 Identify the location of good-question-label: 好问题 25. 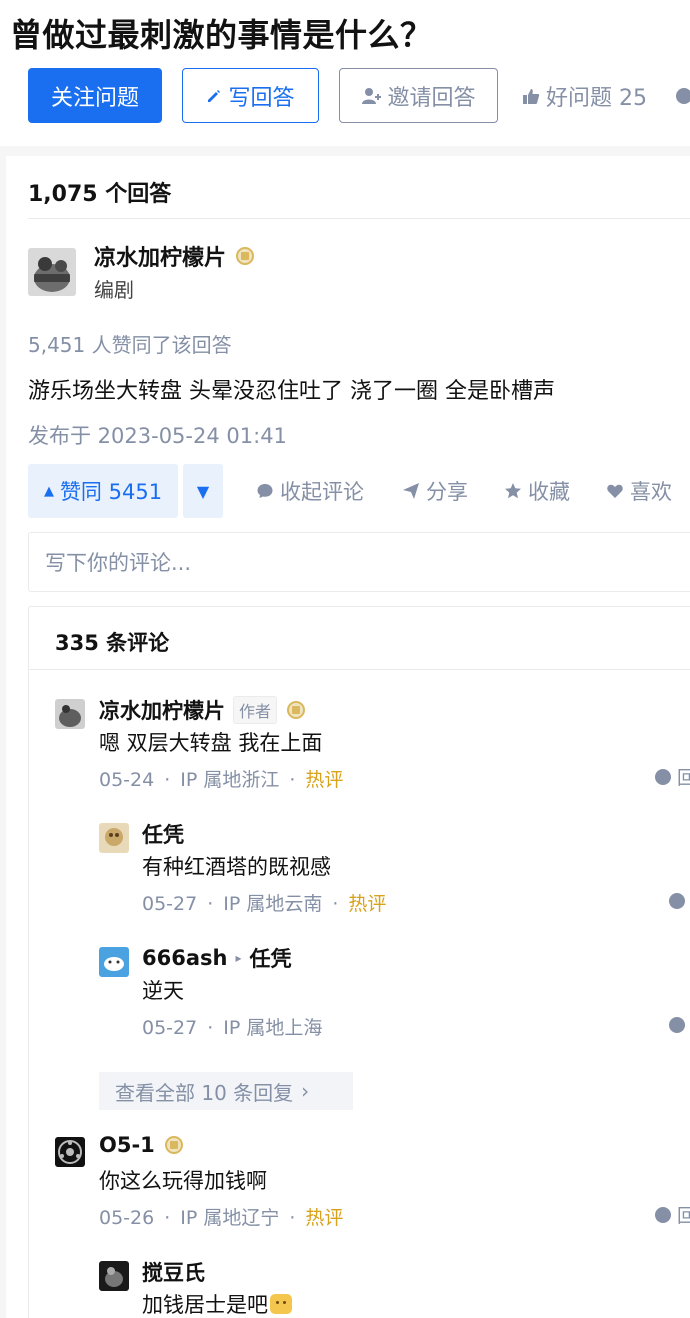
(596, 98).